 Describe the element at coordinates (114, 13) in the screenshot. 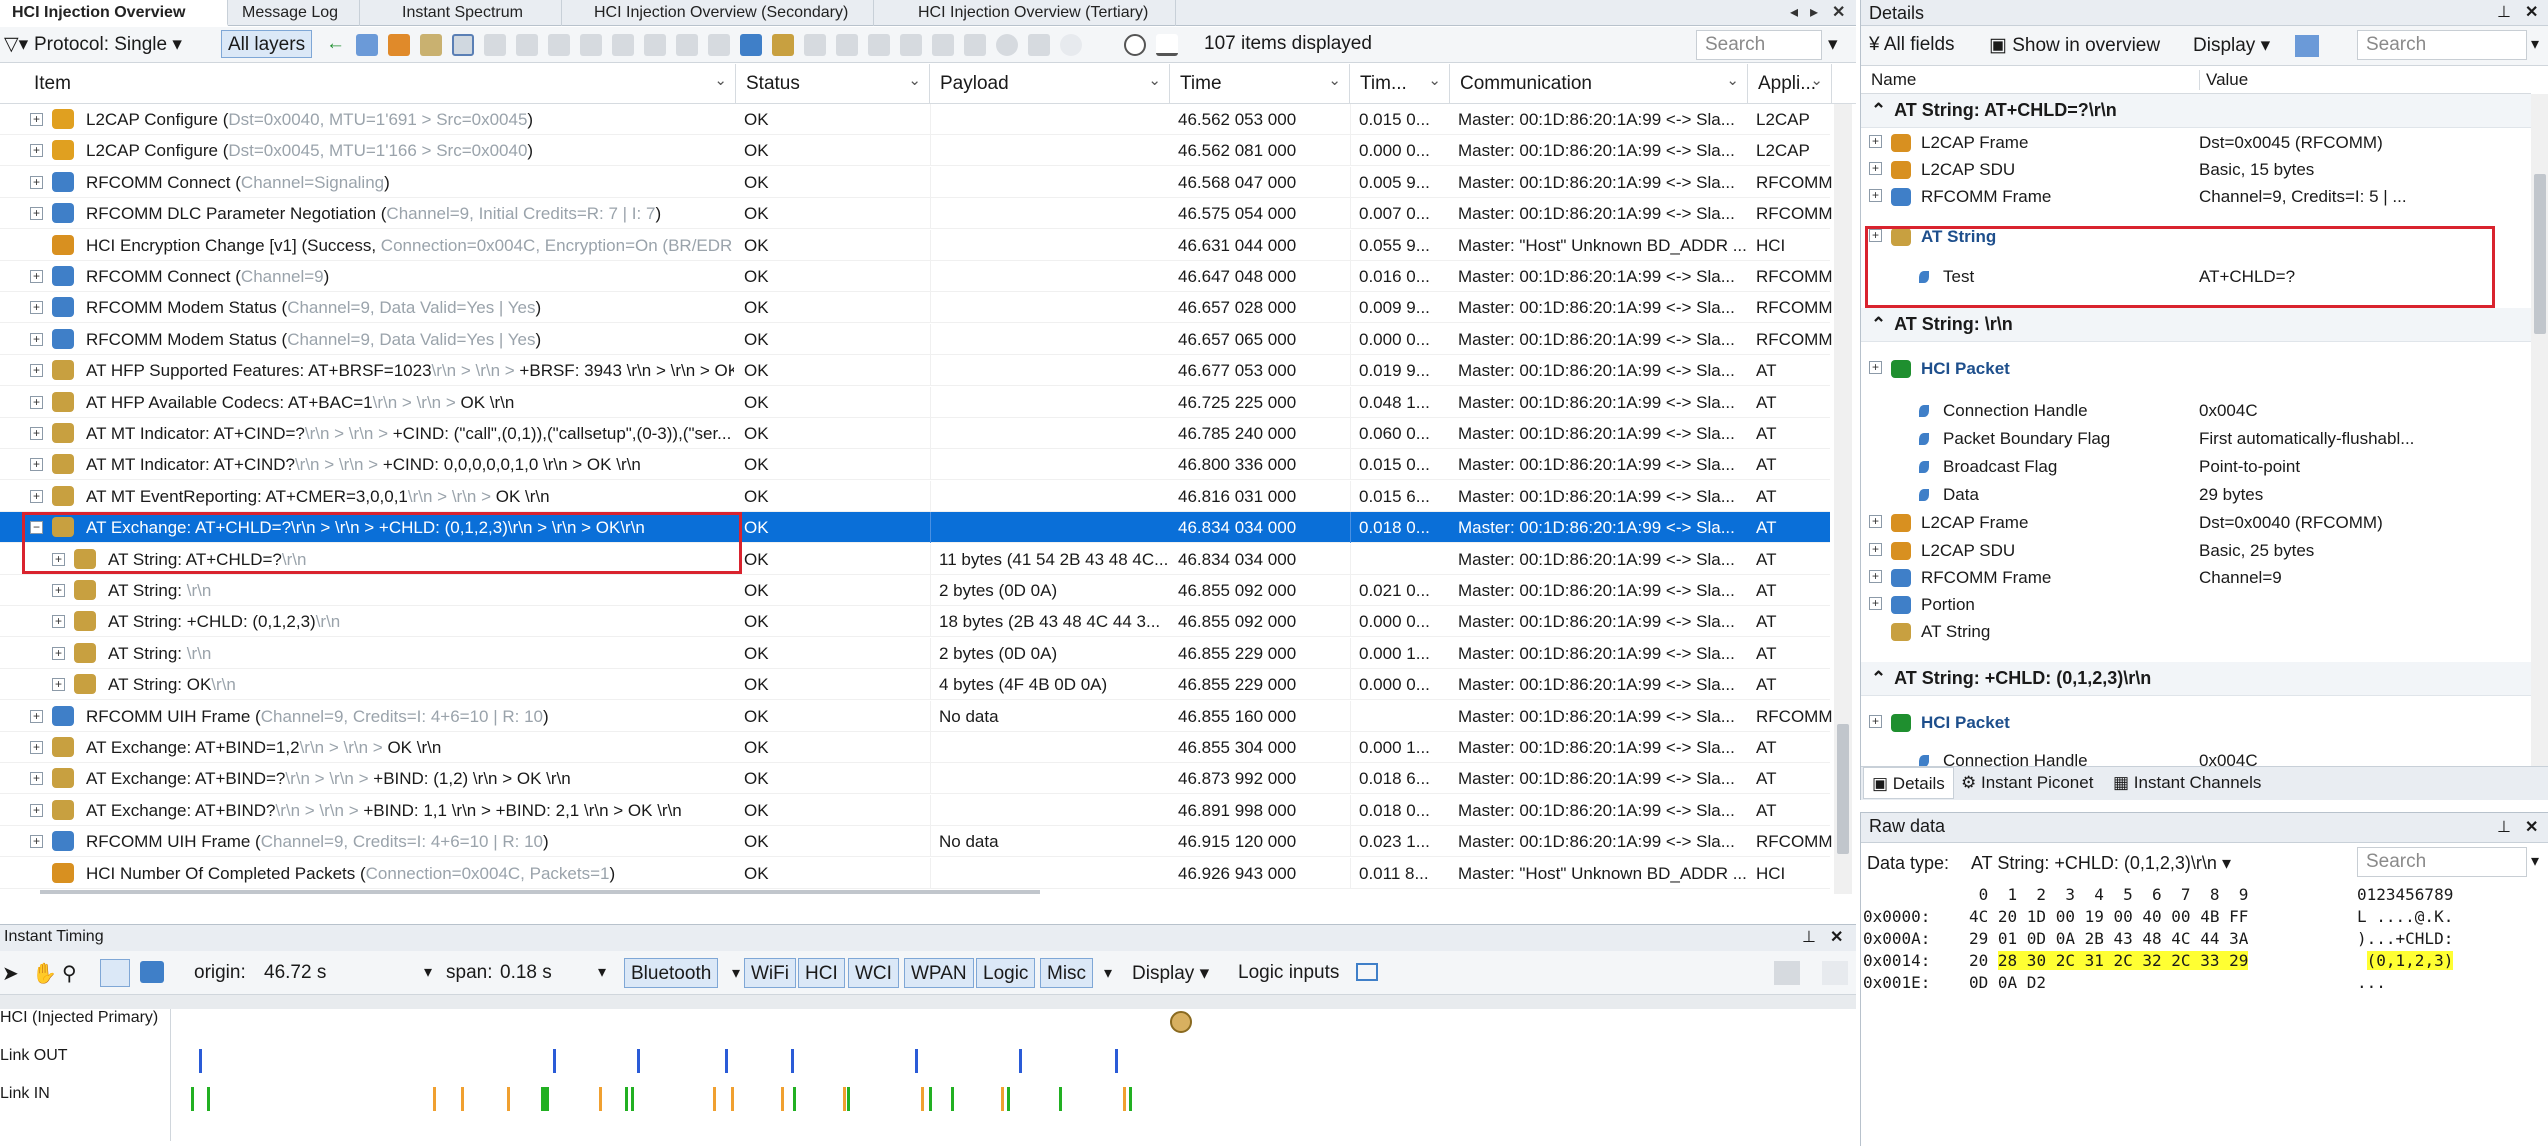

I see `tab-hci-injection-overview: HCI Injection Overview` at that location.